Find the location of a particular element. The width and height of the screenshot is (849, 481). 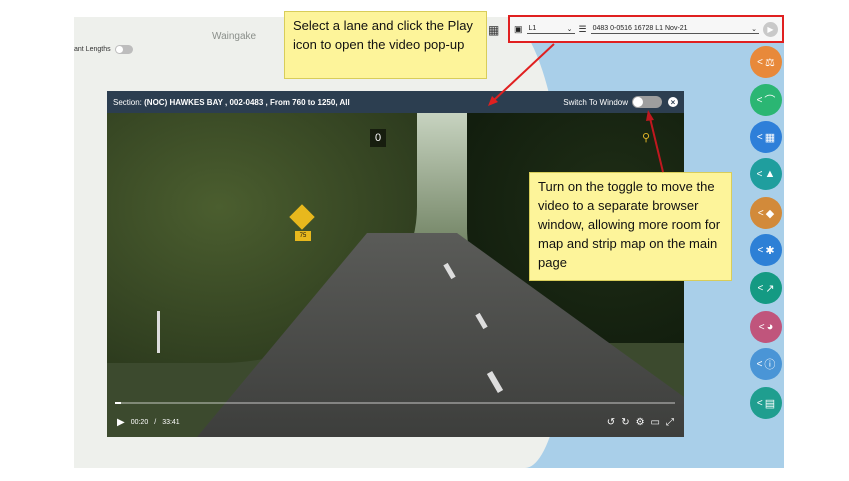

callout-arrows is located at coordinates (576, 108).